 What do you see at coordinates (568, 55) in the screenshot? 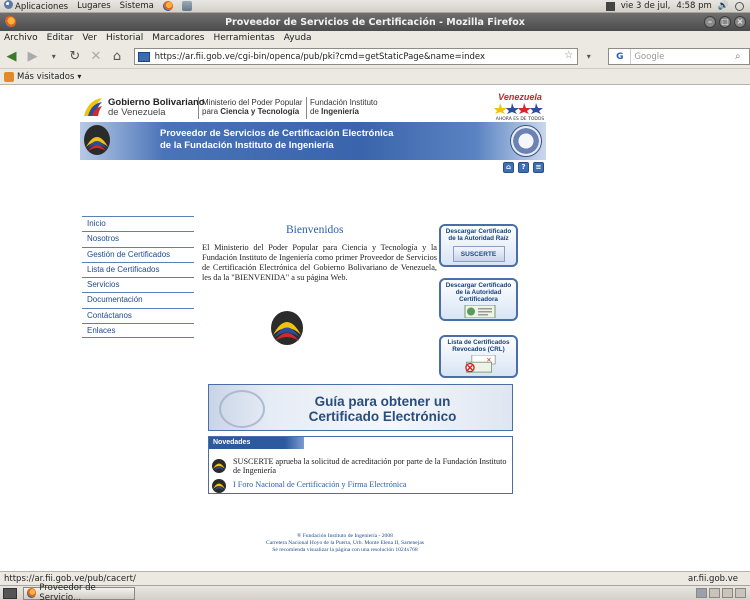
I see `bookmark-star-icon: ☆` at bounding box center [568, 55].